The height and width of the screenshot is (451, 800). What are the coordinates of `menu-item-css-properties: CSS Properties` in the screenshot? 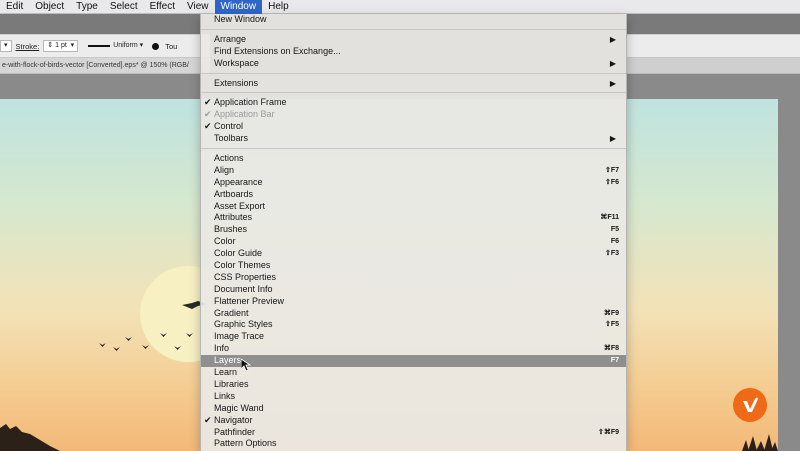 It's located at (413, 278).